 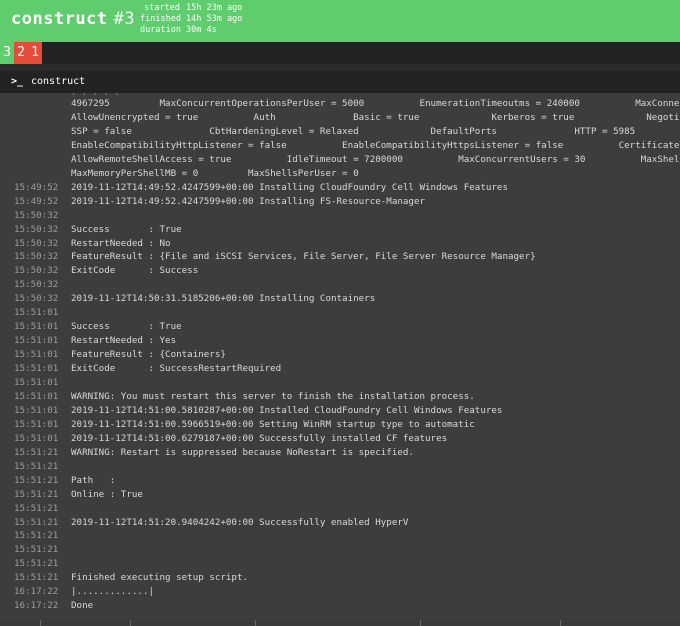 What do you see at coordinates (340, 577) in the screenshot?
I see `log-line: 15:51:21 Finished executing setup script.` at bounding box center [340, 577].